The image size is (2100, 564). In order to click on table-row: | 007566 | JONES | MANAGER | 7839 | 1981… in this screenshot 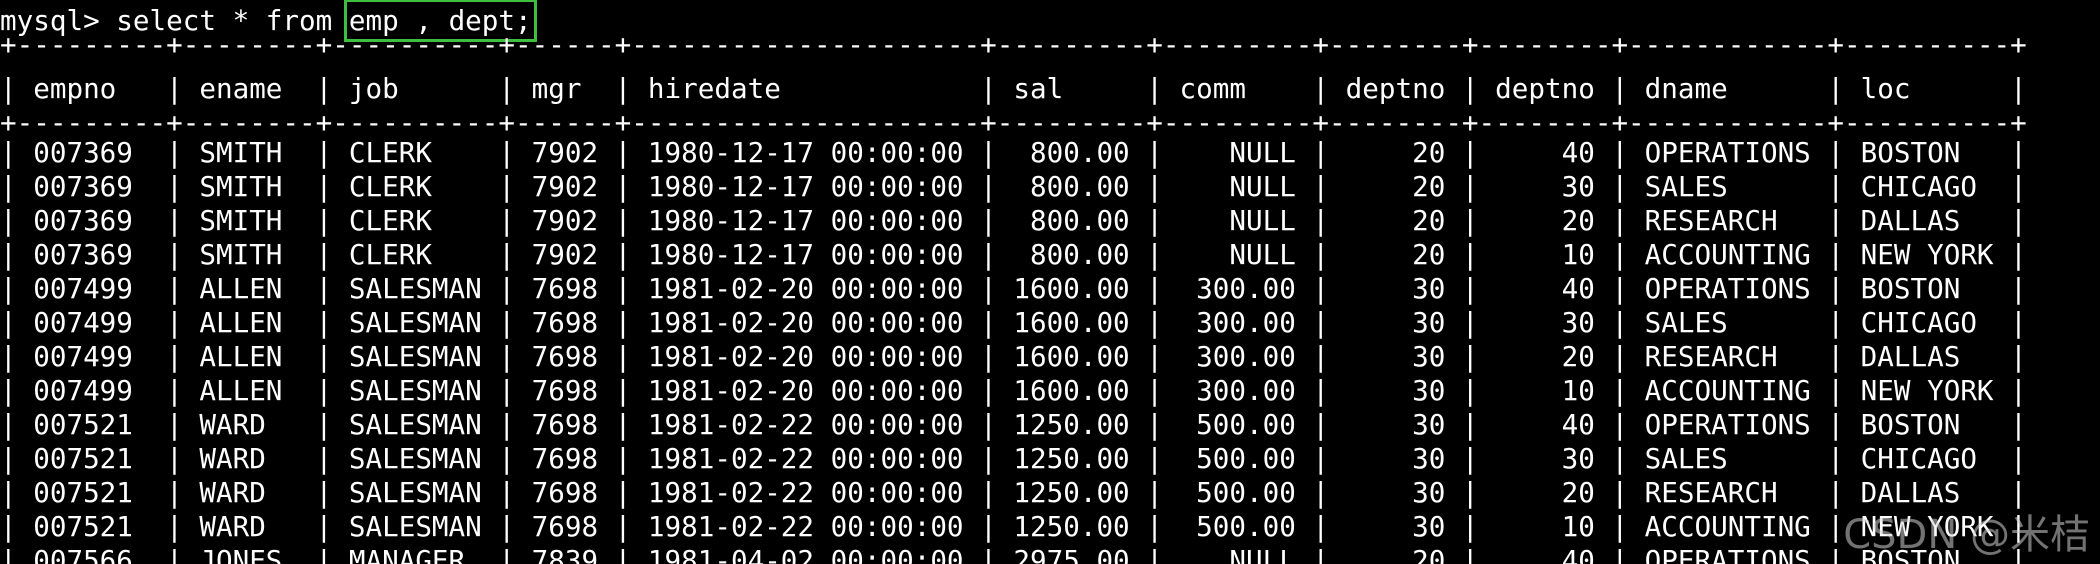, I will do `click(1013, 554)`.